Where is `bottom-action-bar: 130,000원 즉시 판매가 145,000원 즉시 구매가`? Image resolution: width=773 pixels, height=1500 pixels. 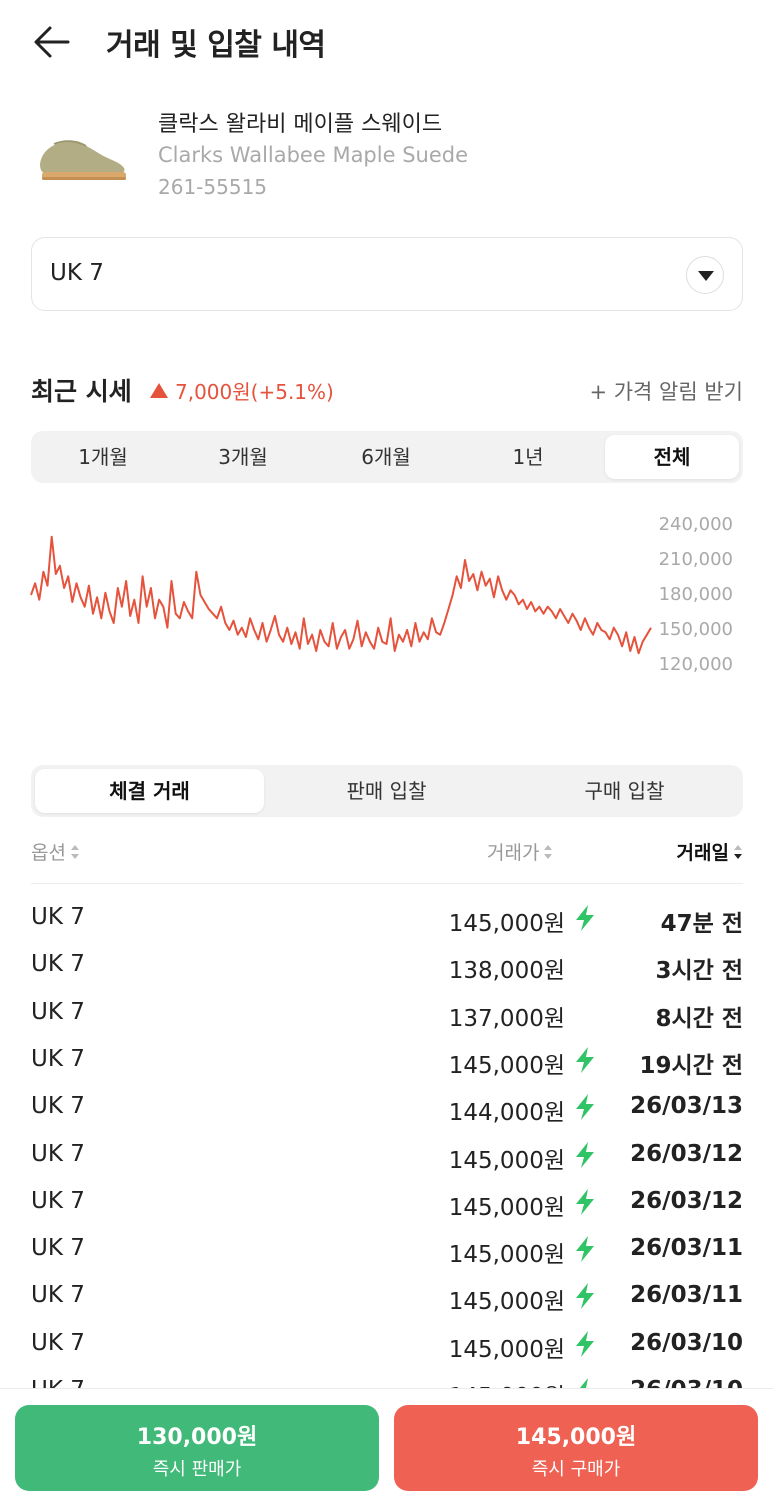
bottom-action-bar: 130,000원 즉시 판매가 145,000원 즉시 구매가 is located at coordinates (386, 1444).